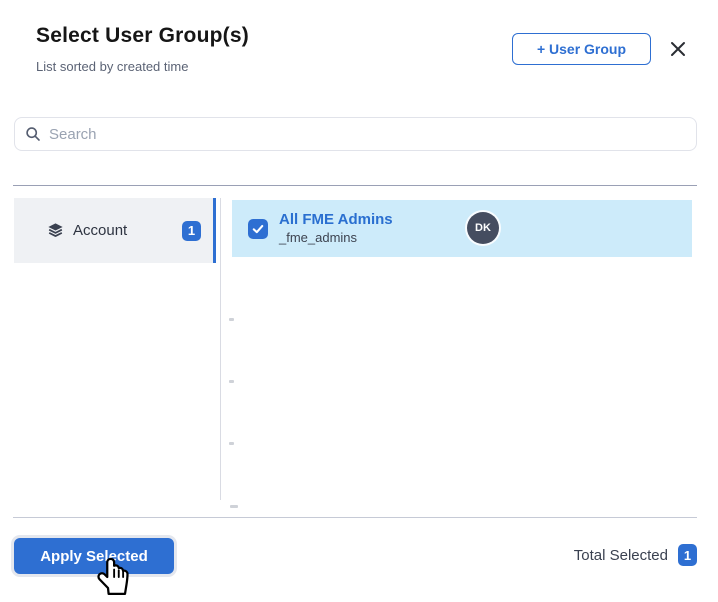 This screenshot has height=602, width=718. Describe the element at coordinates (355, 517) in the screenshot. I see `footer-divider` at that location.